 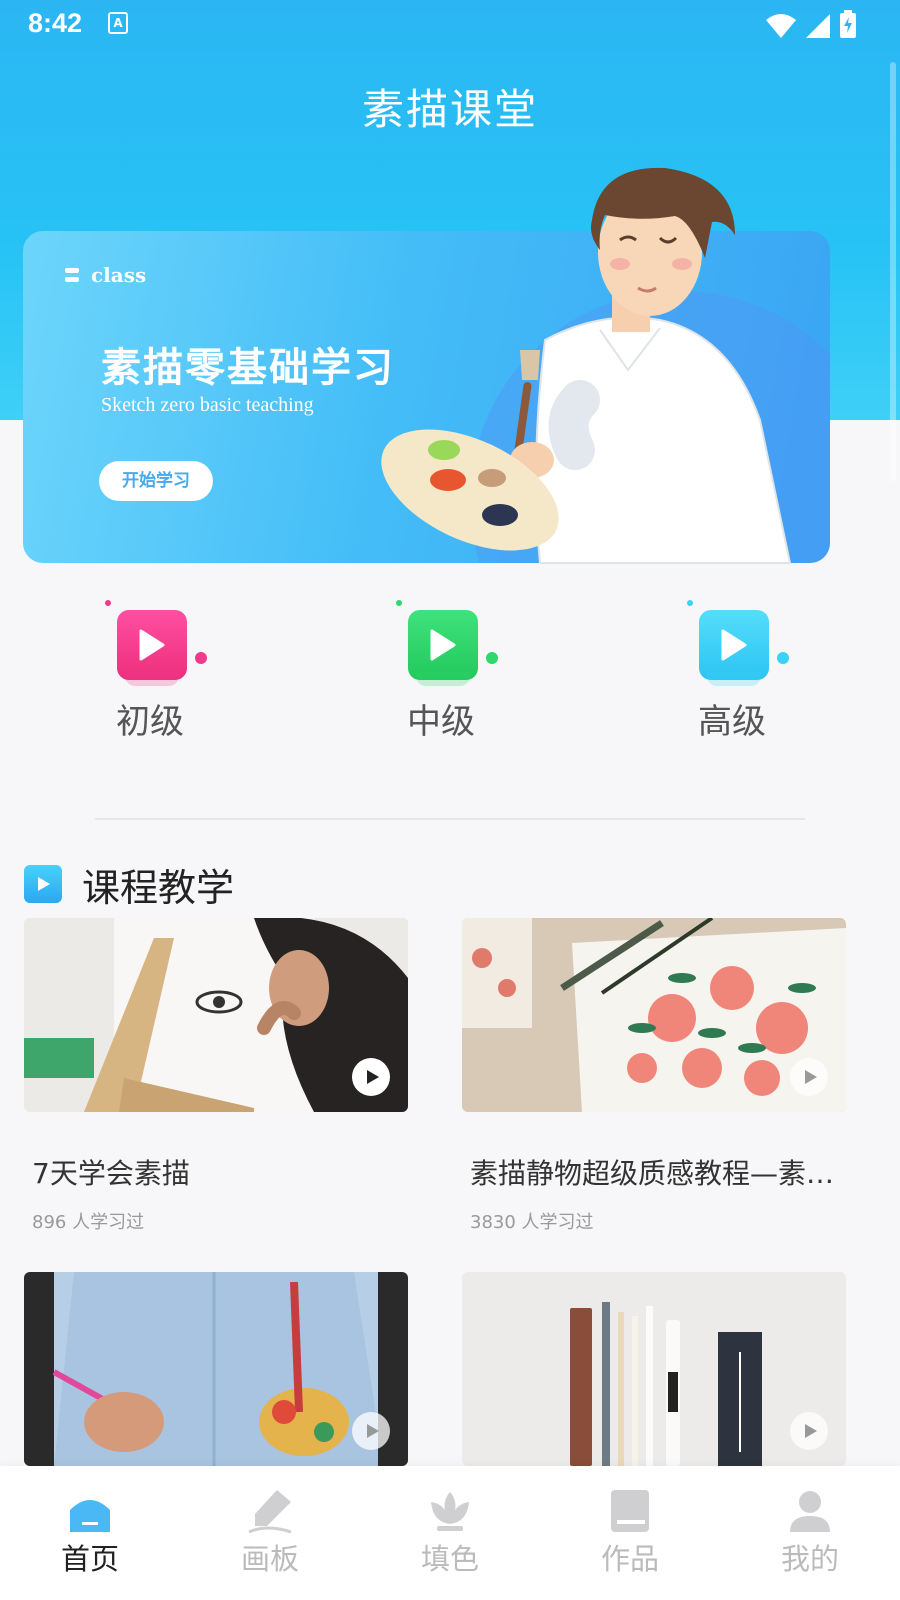 I want to click on level-beginner: 初级, so click(x=145, y=670).